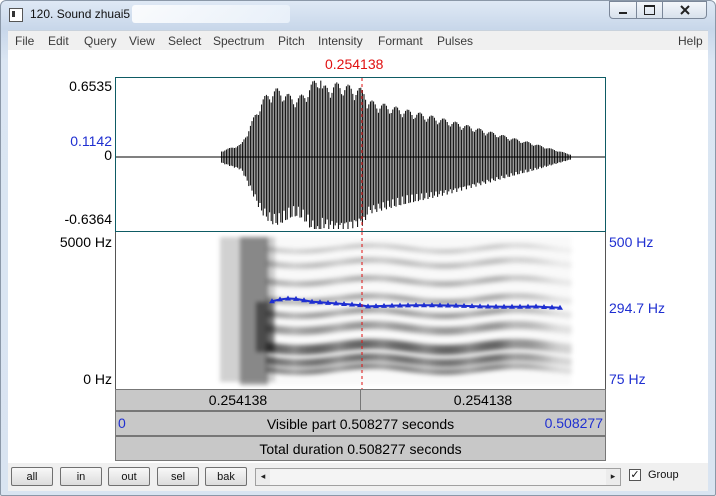  I want to click on maximize-icon, so click(649, 10).